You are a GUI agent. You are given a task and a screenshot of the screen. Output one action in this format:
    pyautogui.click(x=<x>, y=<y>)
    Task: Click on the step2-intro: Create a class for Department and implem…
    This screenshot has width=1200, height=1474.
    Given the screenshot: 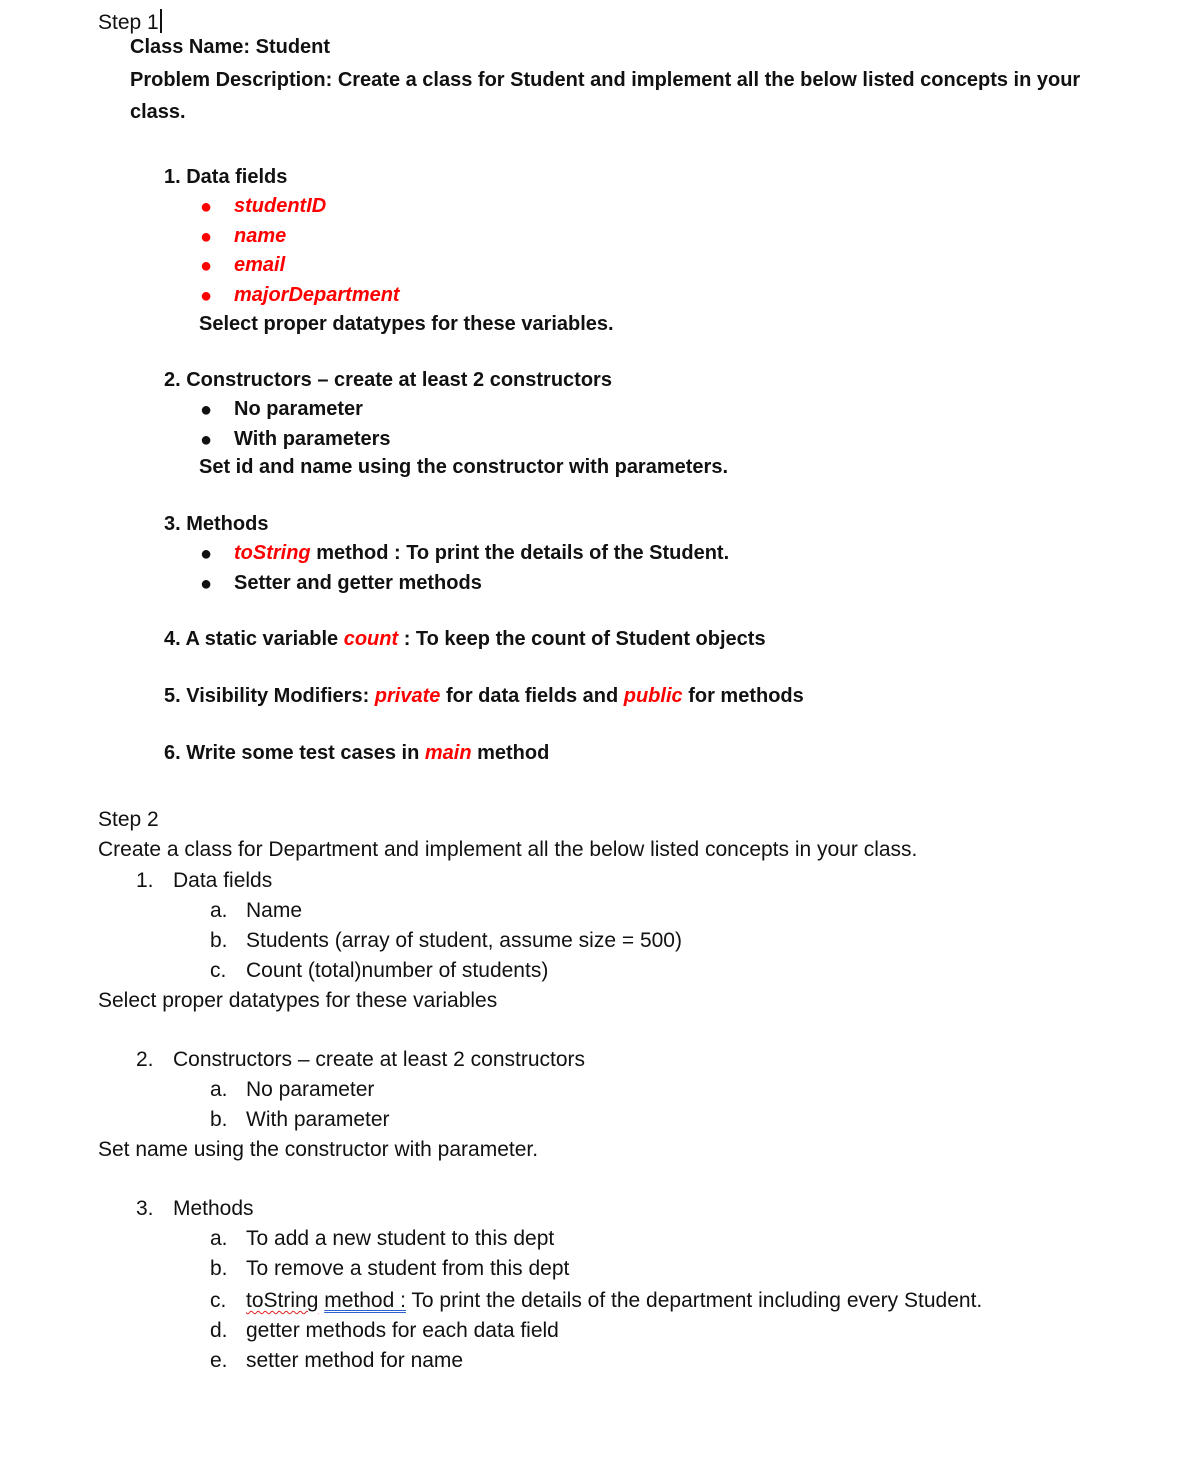 What is the action you would take?
    pyautogui.click(x=508, y=849)
    